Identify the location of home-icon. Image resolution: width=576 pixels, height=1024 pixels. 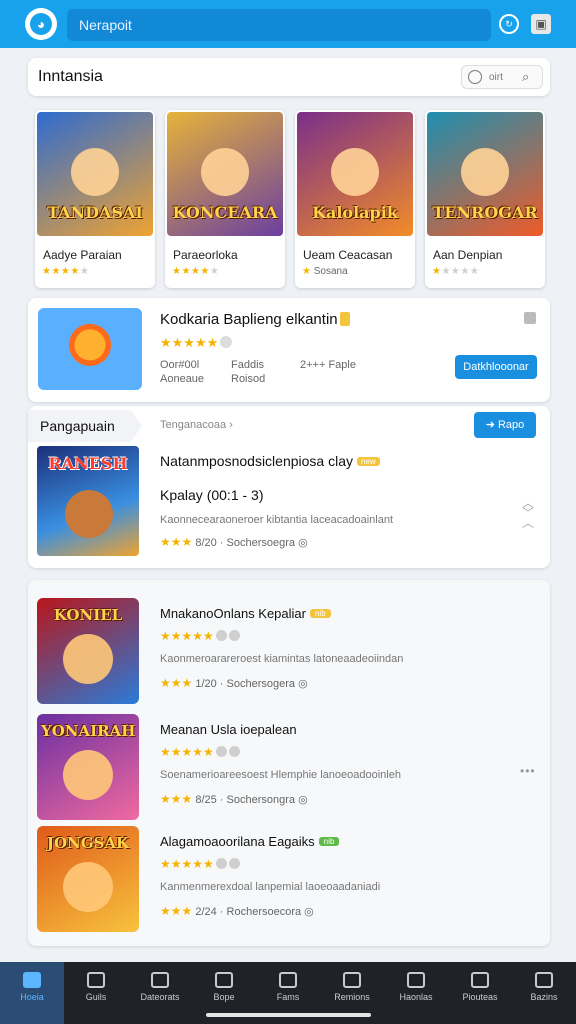
(32, 980).